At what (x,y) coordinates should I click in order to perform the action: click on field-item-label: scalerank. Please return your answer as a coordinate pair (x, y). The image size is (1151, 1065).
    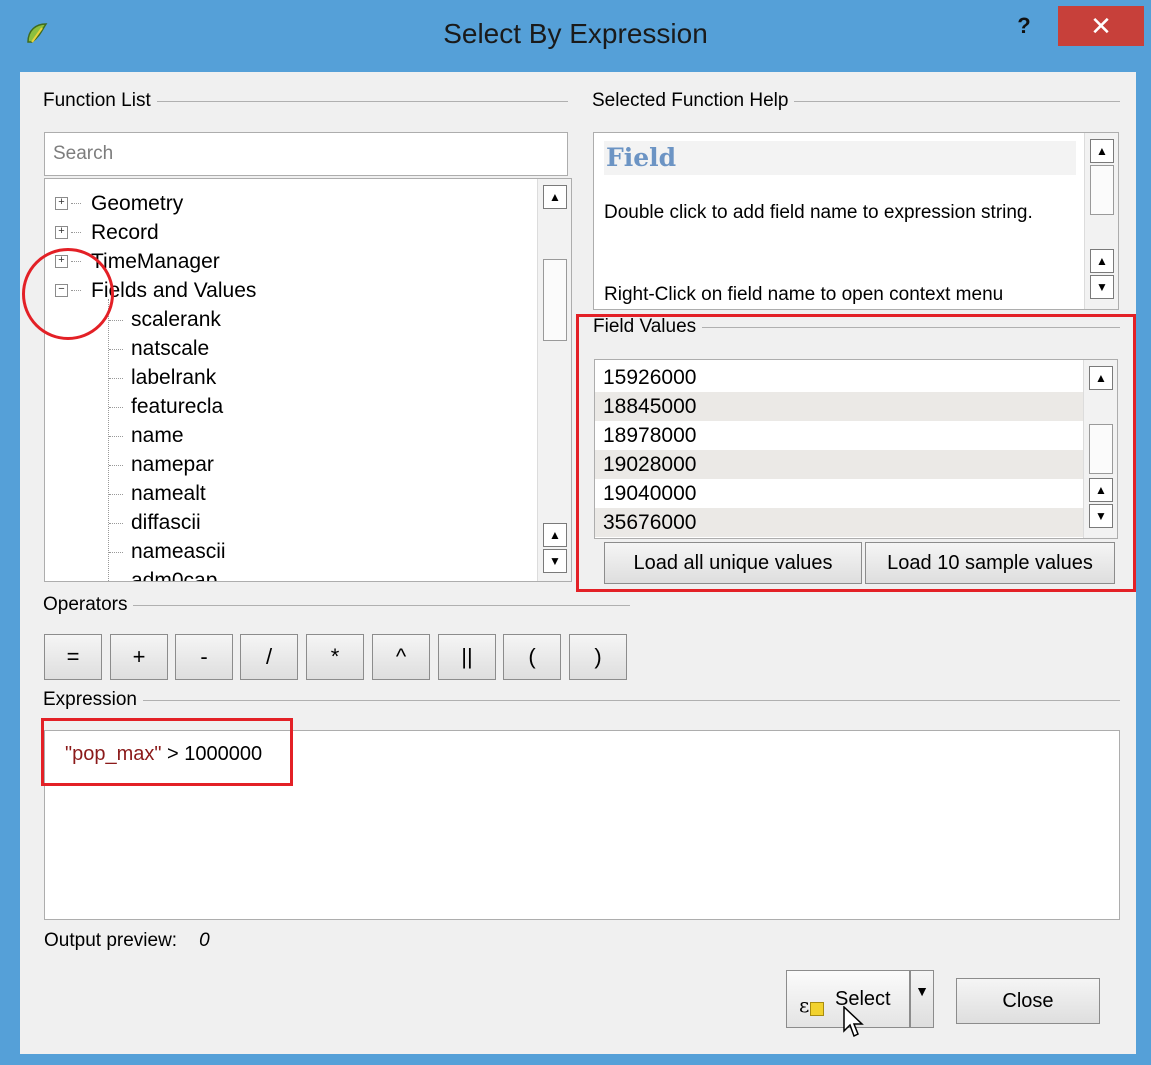
    Looking at the image, I should click on (176, 319).